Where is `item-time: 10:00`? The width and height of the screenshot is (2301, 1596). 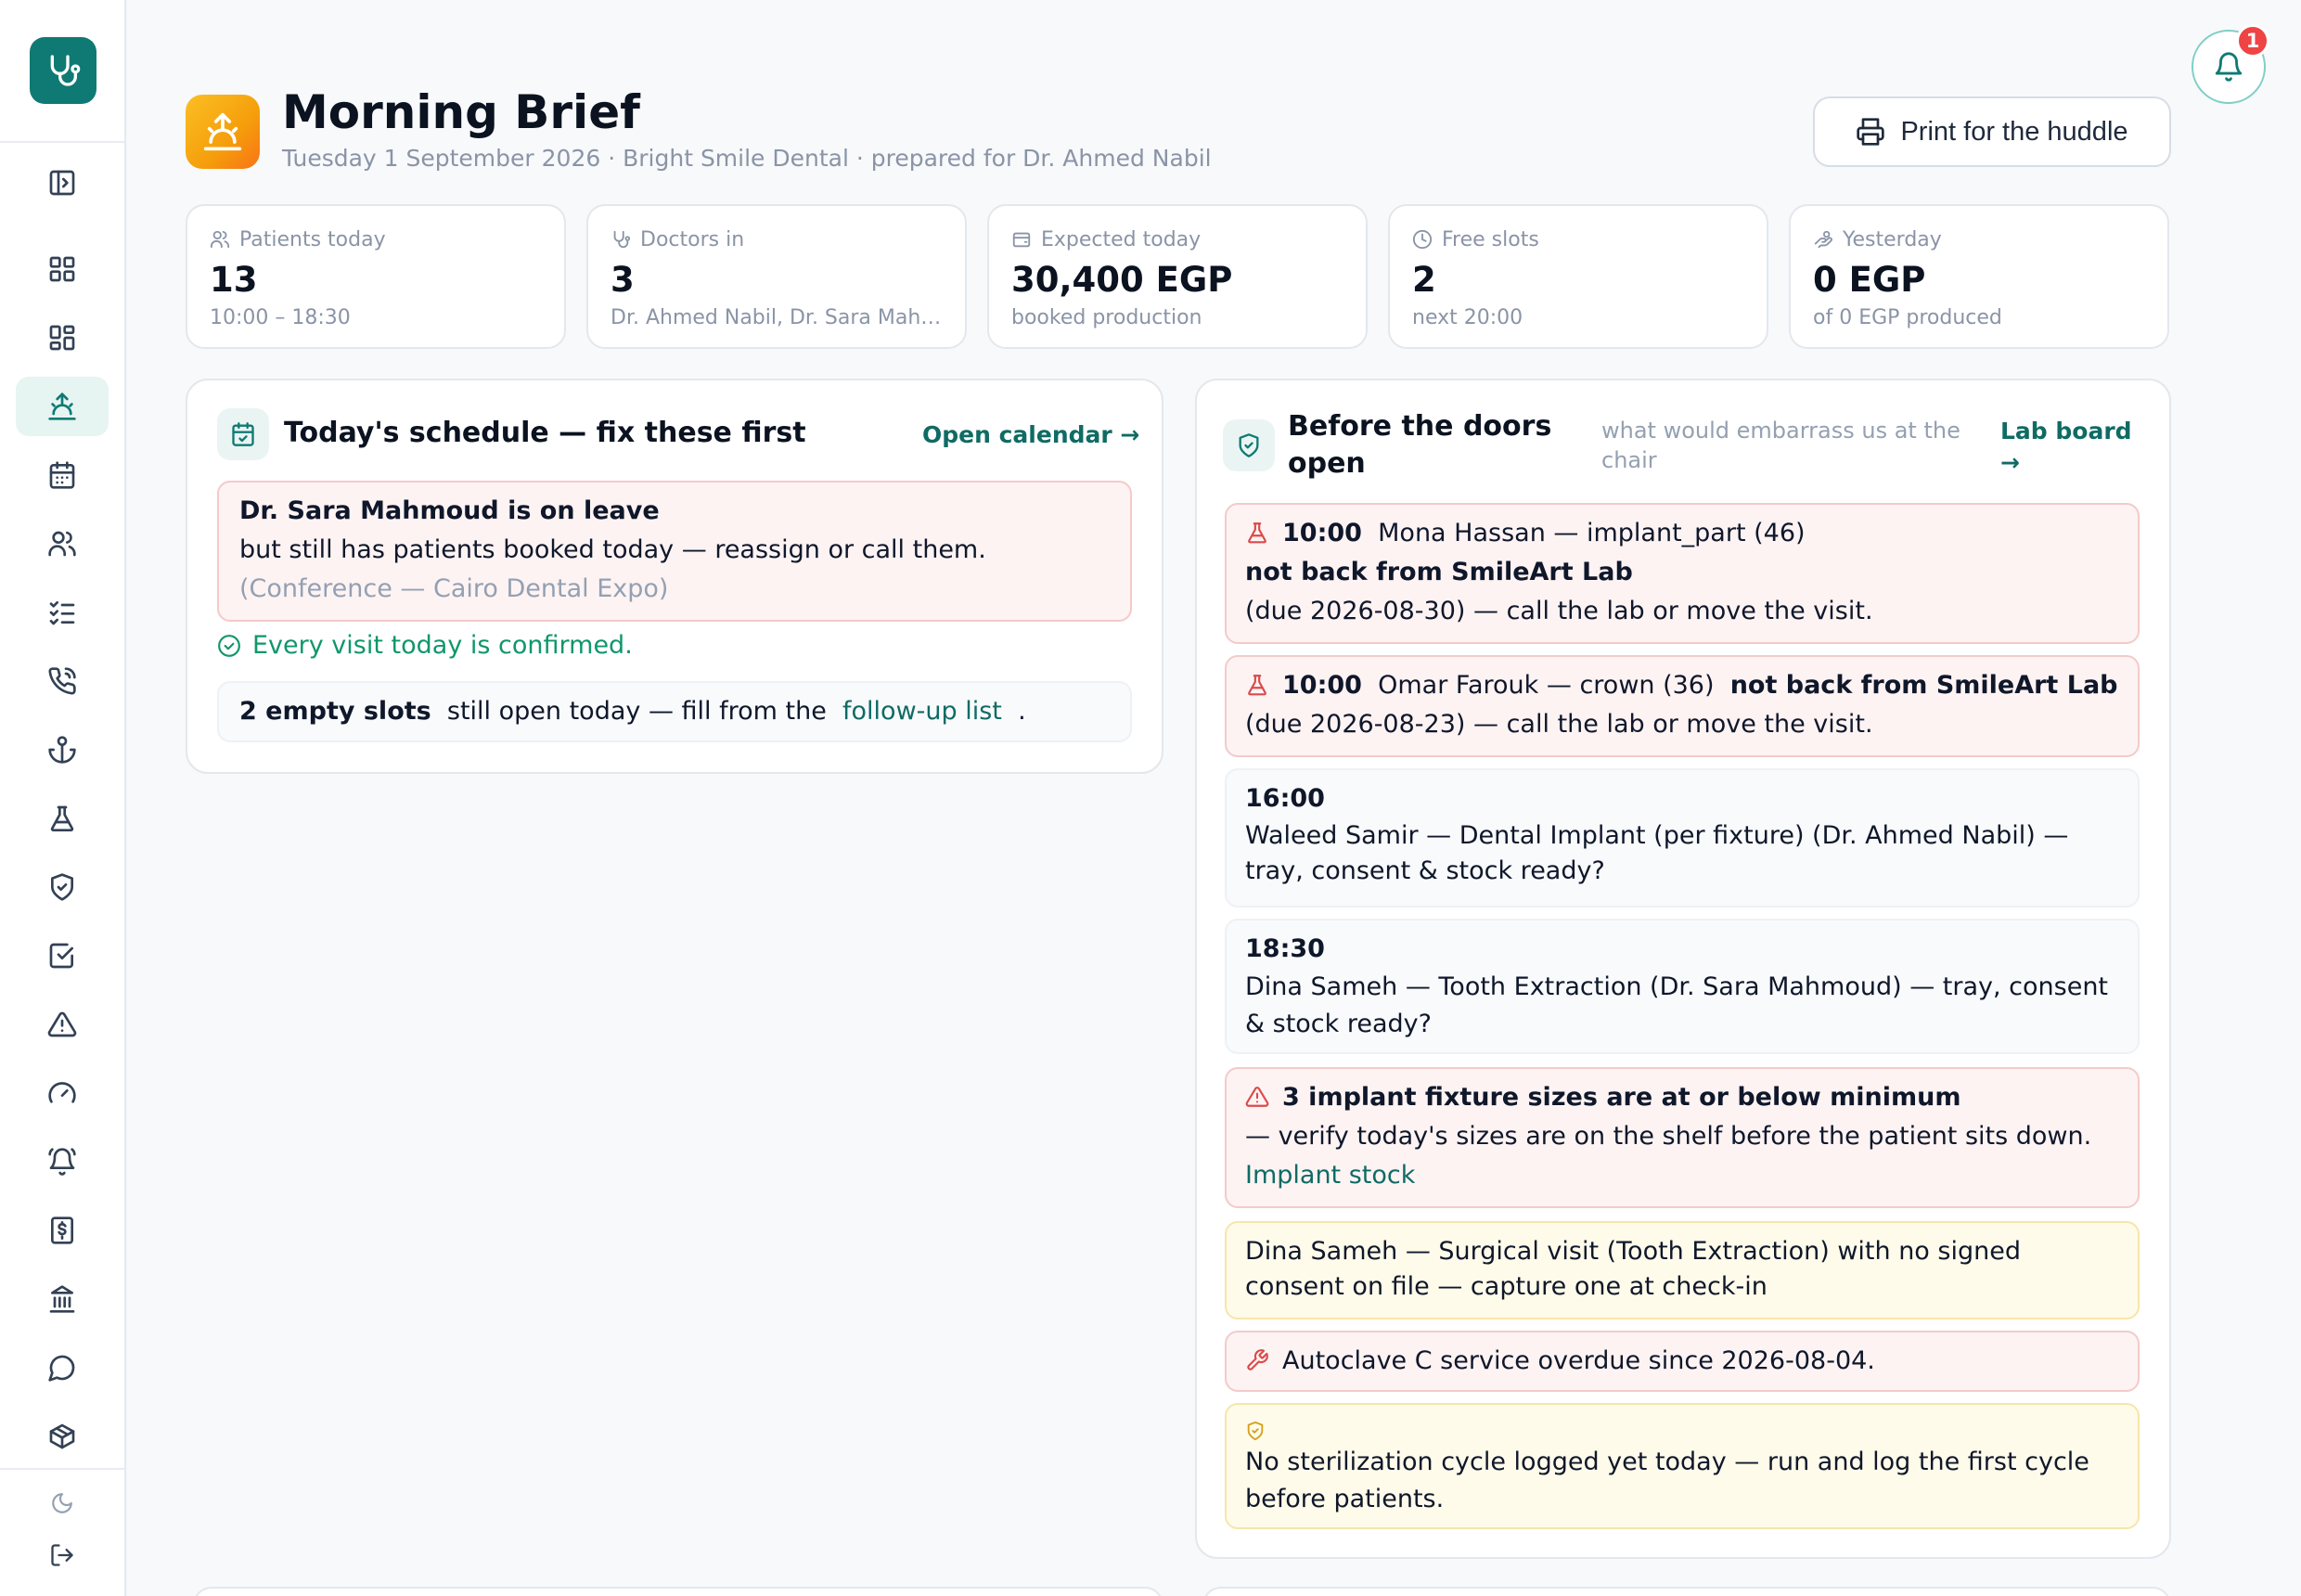
item-time: 10:00 is located at coordinates (1322, 533).